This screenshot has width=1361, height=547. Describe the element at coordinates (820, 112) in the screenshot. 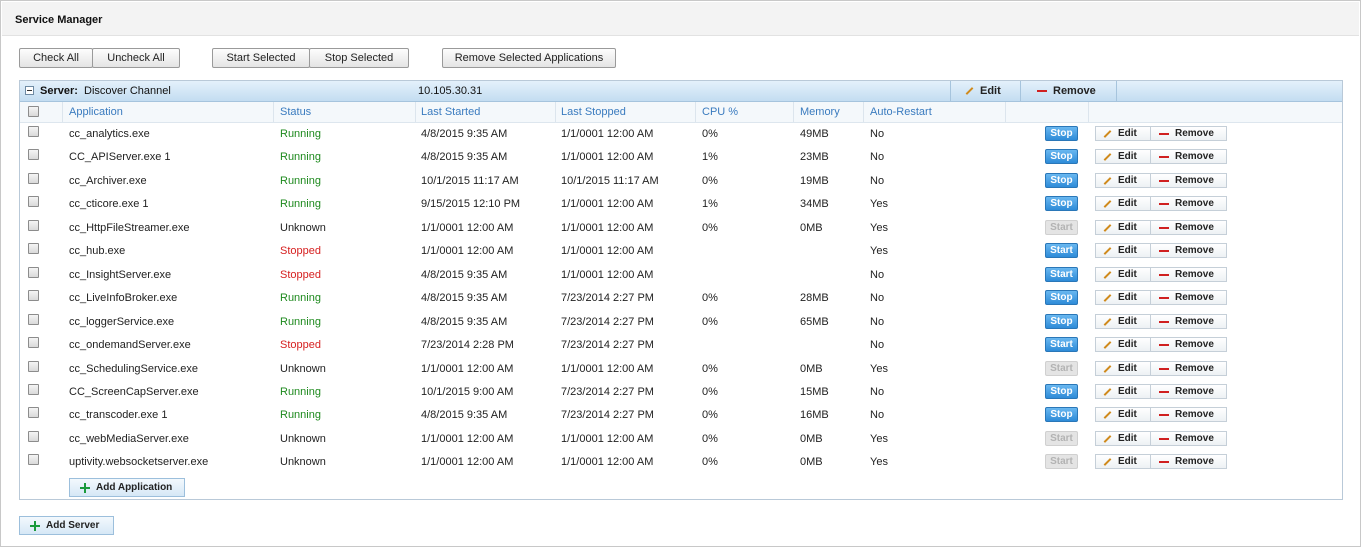

I see `col-memory: Memory` at that location.